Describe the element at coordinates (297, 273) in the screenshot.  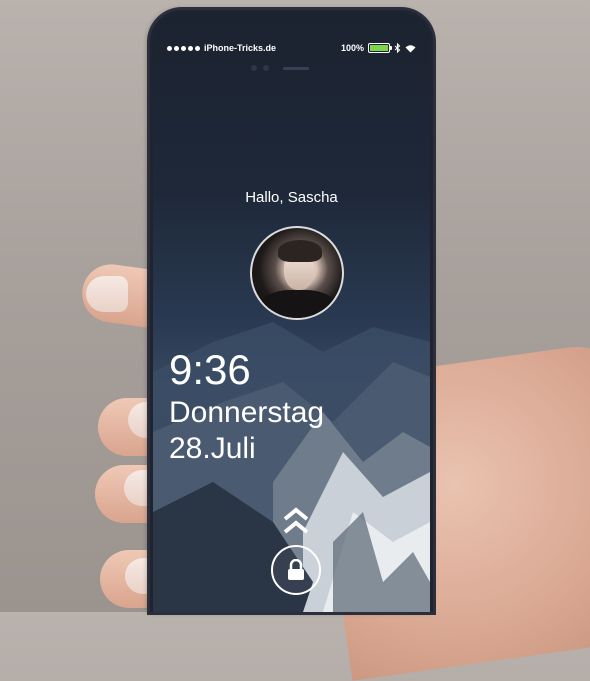
I see `user-avatar` at that location.